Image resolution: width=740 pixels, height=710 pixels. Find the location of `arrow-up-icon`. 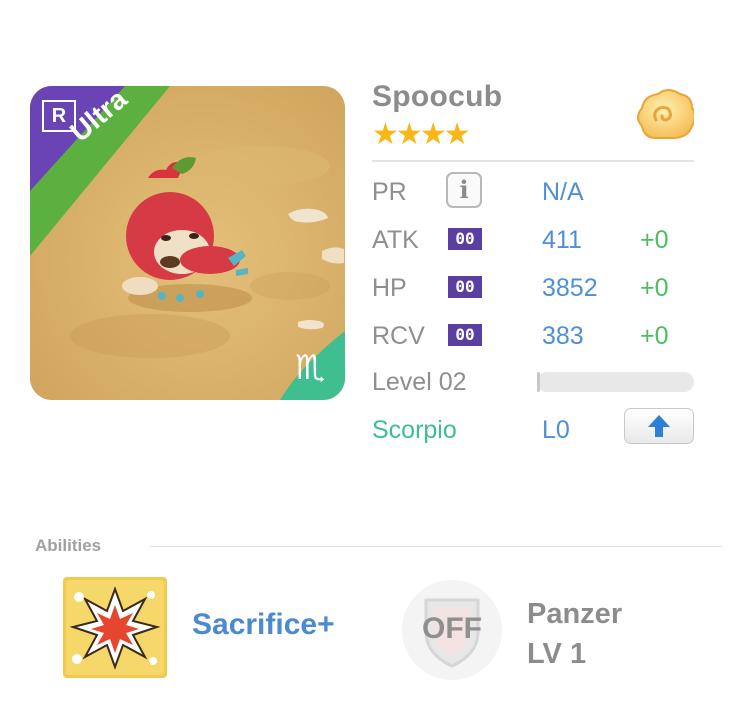

arrow-up-icon is located at coordinates (659, 426).